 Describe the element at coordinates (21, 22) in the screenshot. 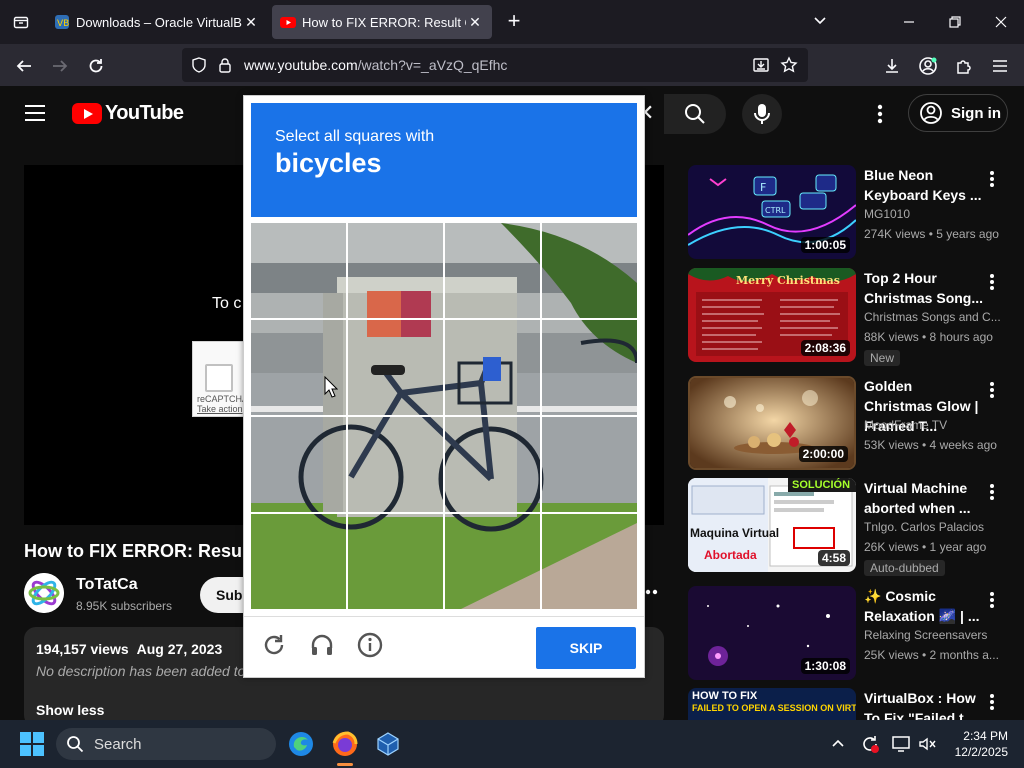

I see `tab-list-icon` at that location.